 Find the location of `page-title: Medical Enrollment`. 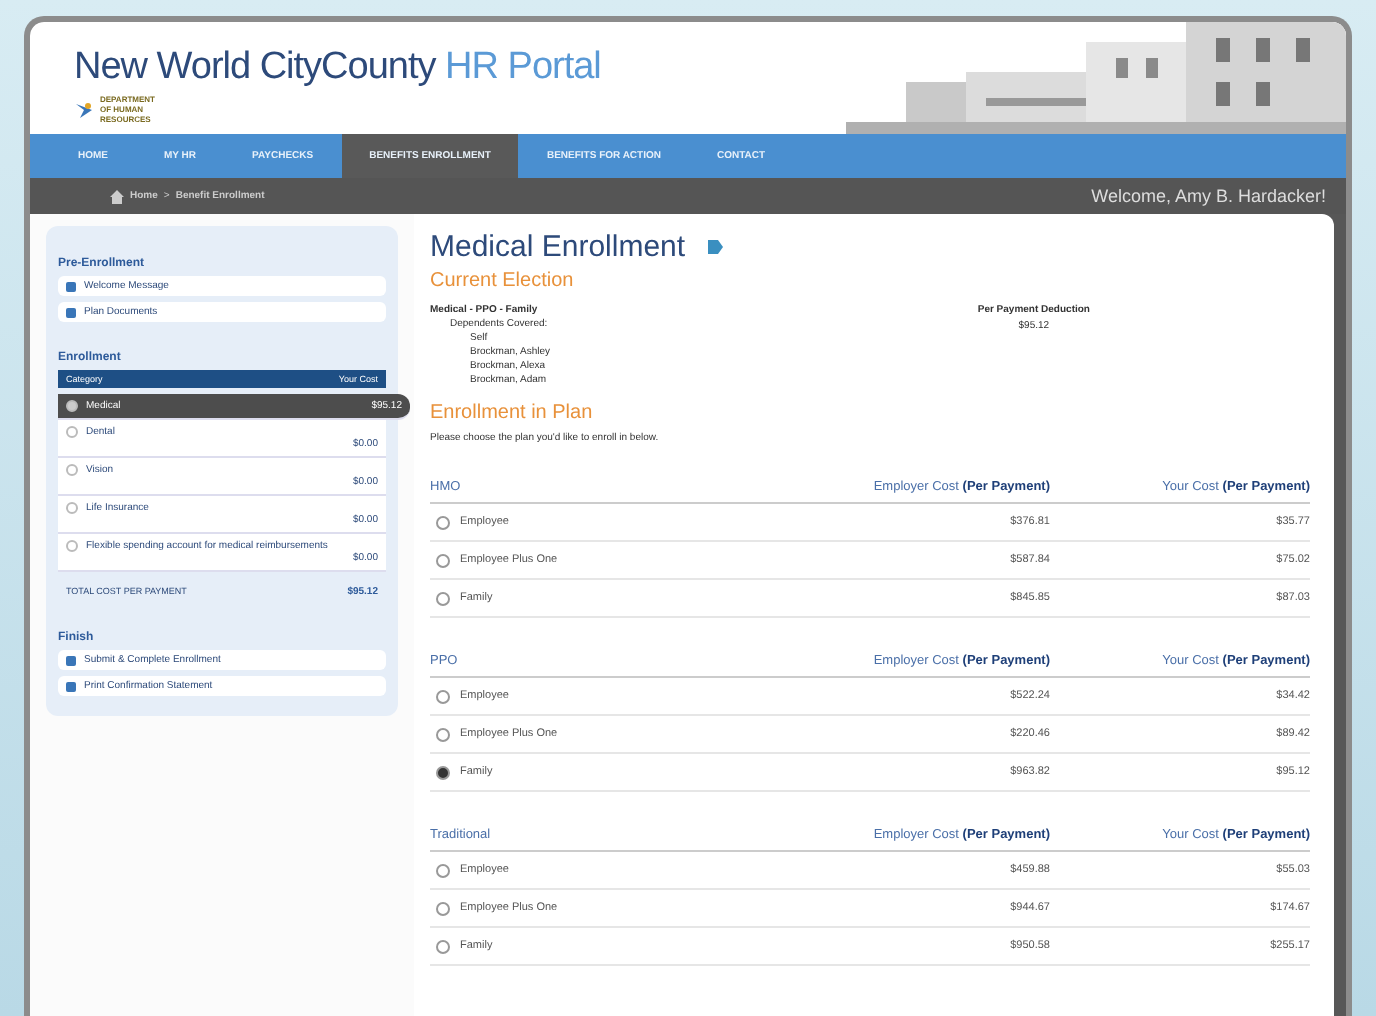

page-title: Medical Enrollment is located at coordinates (558, 247).